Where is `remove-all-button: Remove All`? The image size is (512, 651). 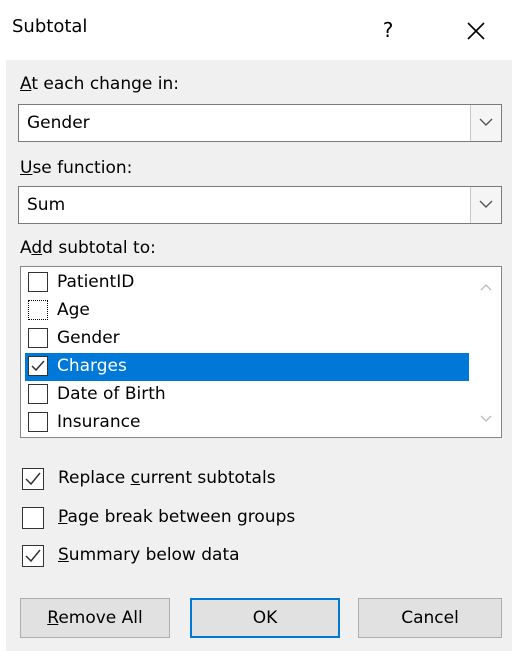 remove-all-button: Remove All is located at coordinates (95, 618).